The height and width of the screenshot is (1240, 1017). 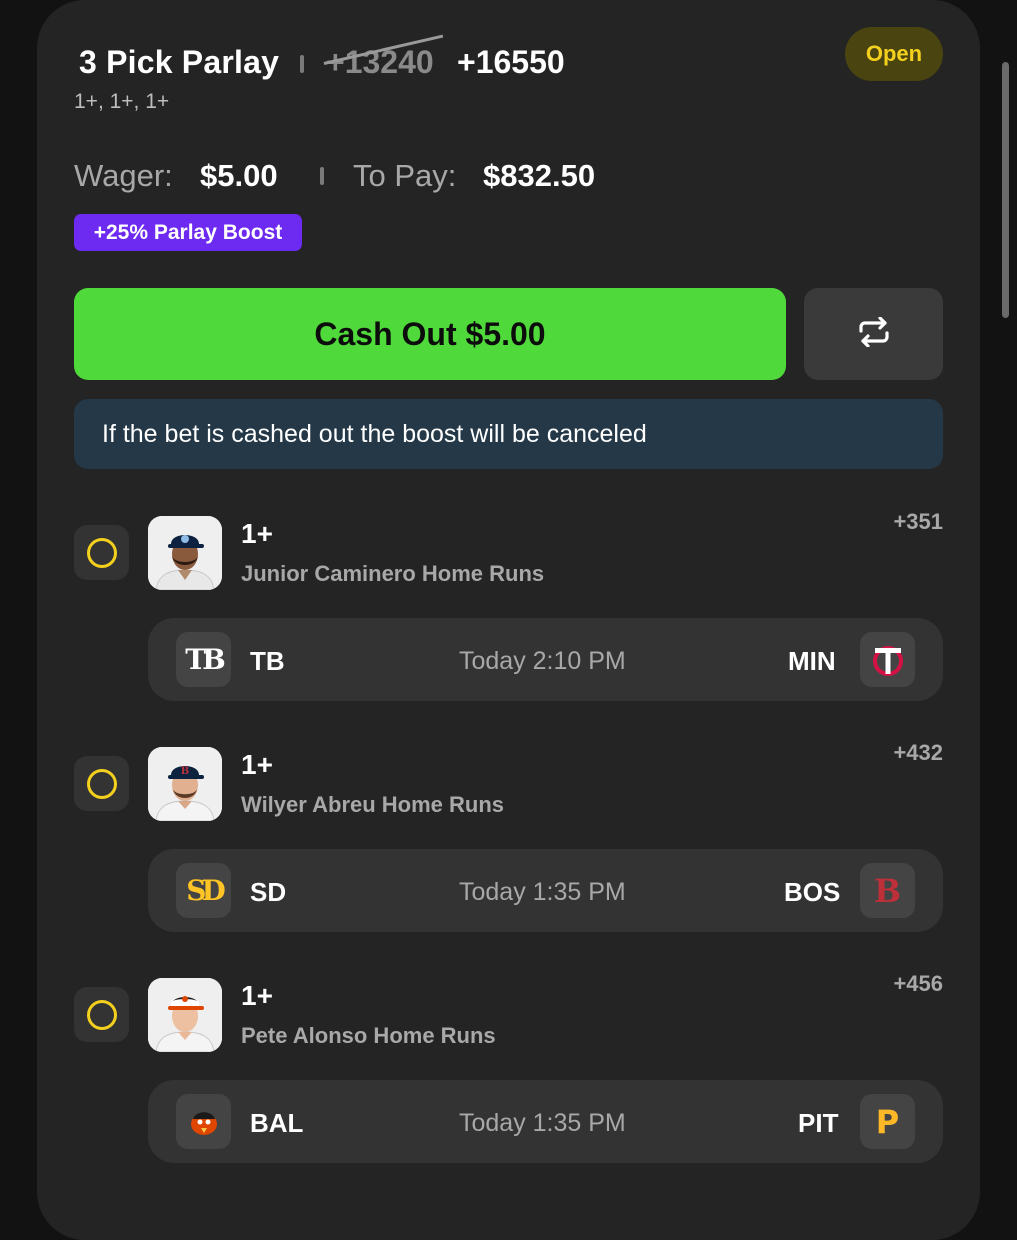 What do you see at coordinates (405, 175) in the screenshot?
I see `to-pay-label: To Pay:` at bounding box center [405, 175].